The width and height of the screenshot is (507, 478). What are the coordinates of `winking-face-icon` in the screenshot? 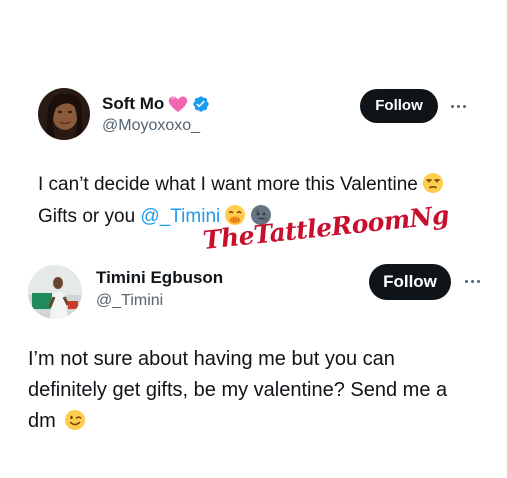 It's located at (75, 425).